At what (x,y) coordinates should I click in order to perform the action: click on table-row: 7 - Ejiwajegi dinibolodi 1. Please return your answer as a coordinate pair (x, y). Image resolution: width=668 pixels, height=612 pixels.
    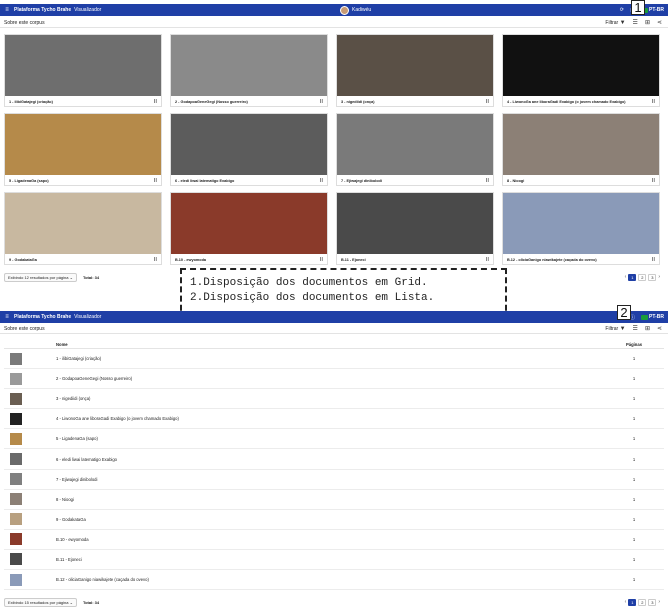
    Looking at the image, I should click on (334, 480).